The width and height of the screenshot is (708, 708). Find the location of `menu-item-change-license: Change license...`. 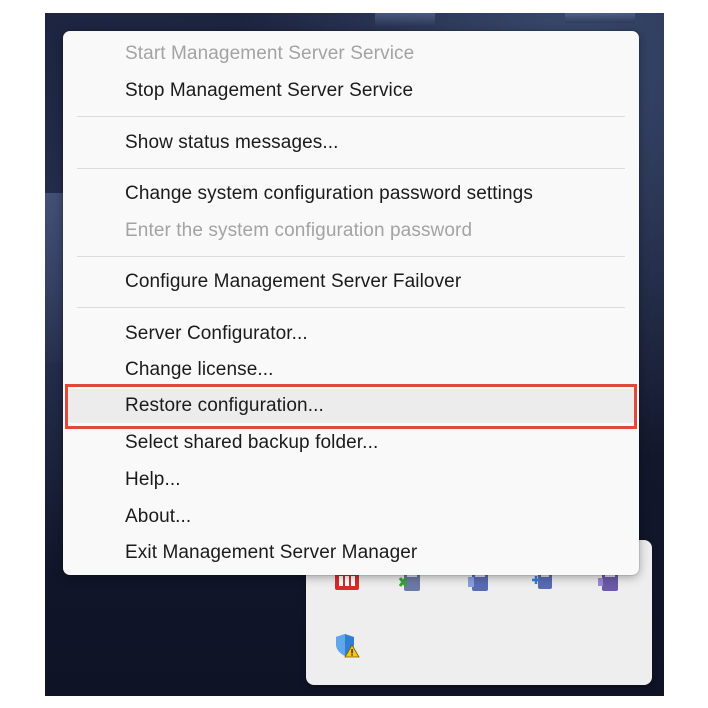

menu-item-change-license: Change license... is located at coordinates (351, 370).